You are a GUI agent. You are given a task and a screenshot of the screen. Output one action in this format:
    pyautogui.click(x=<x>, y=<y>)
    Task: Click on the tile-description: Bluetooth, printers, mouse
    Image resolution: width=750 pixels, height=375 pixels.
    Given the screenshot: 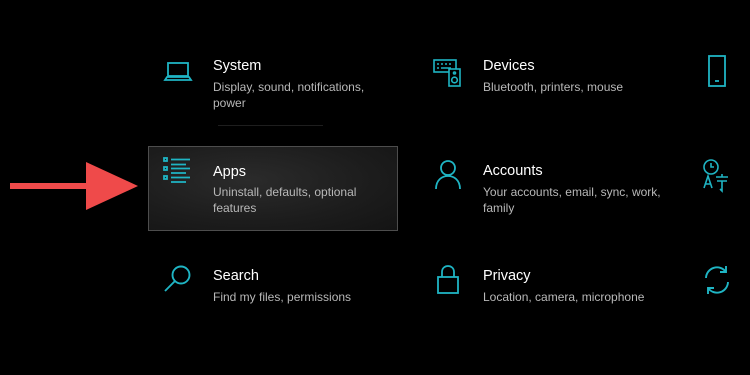 What is the action you would take?
    pyautogui.click(x=553, y=87)
    